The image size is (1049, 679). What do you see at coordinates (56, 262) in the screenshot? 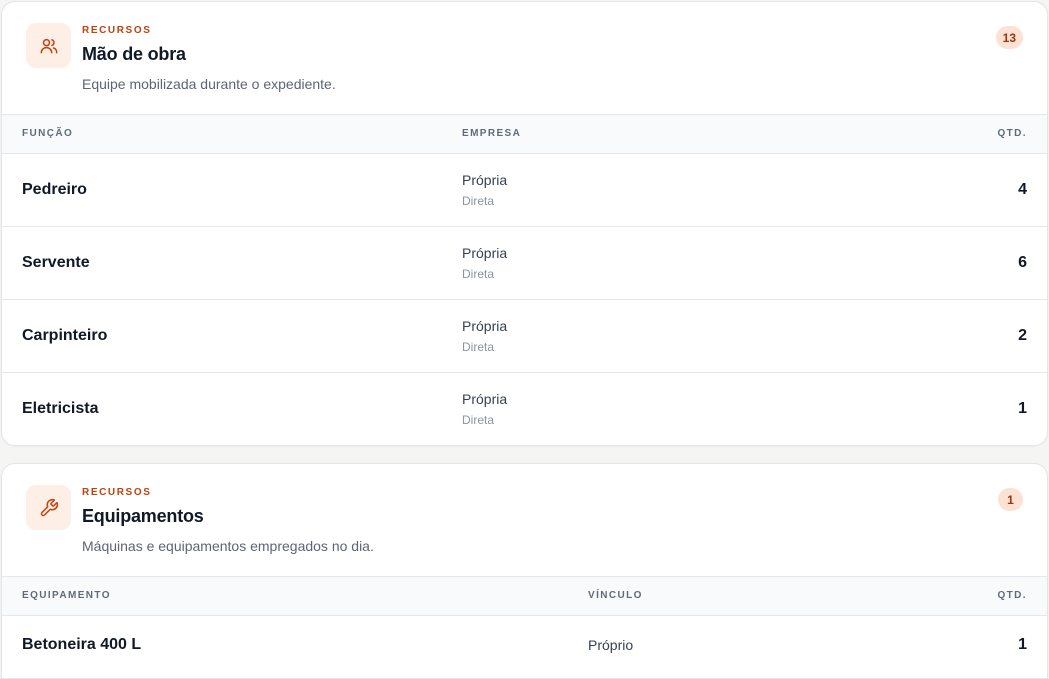
I see `role-cell: Servente` at bounding box center [56, 262].